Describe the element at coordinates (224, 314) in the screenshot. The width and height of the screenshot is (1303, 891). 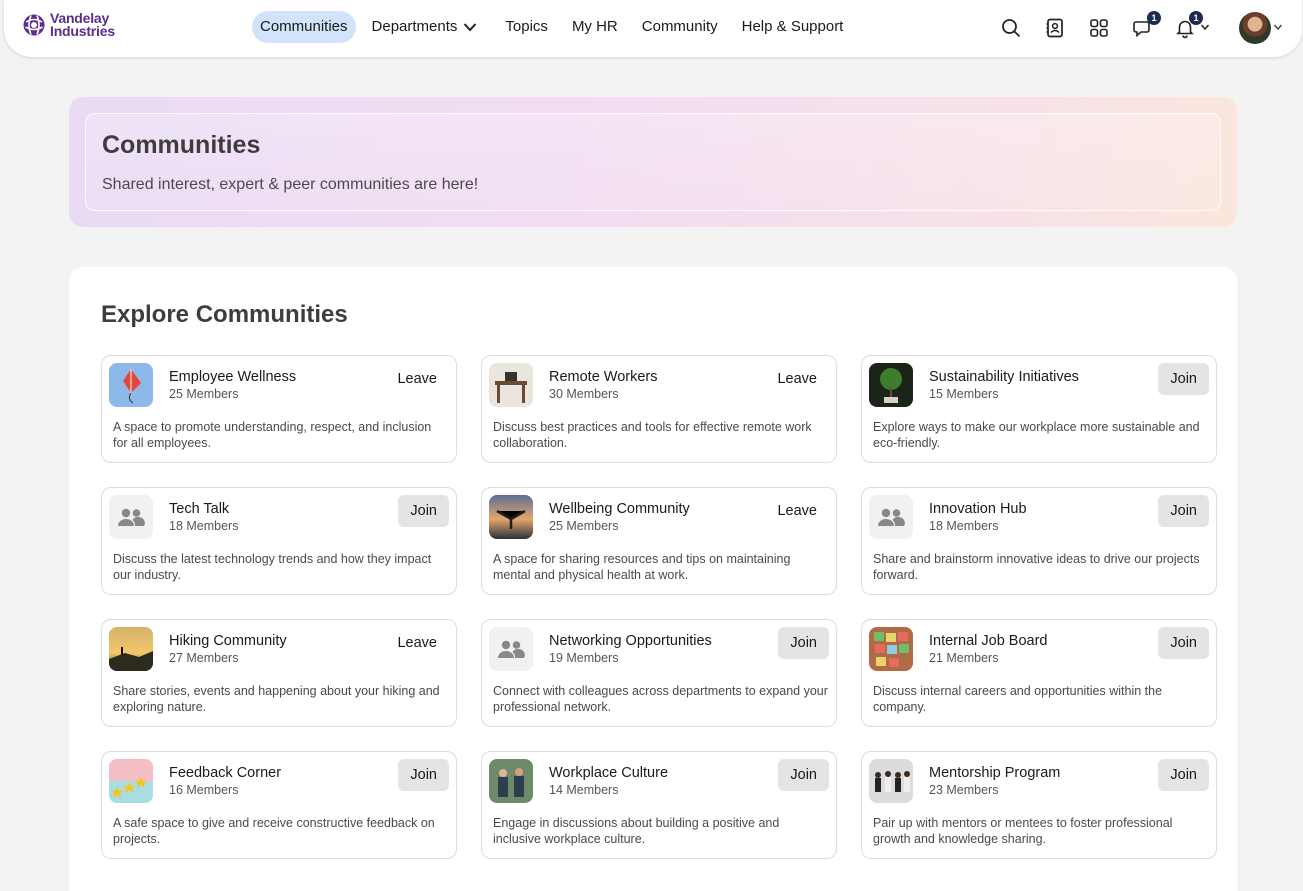
I see `section-title: Explore Communities` at that location.